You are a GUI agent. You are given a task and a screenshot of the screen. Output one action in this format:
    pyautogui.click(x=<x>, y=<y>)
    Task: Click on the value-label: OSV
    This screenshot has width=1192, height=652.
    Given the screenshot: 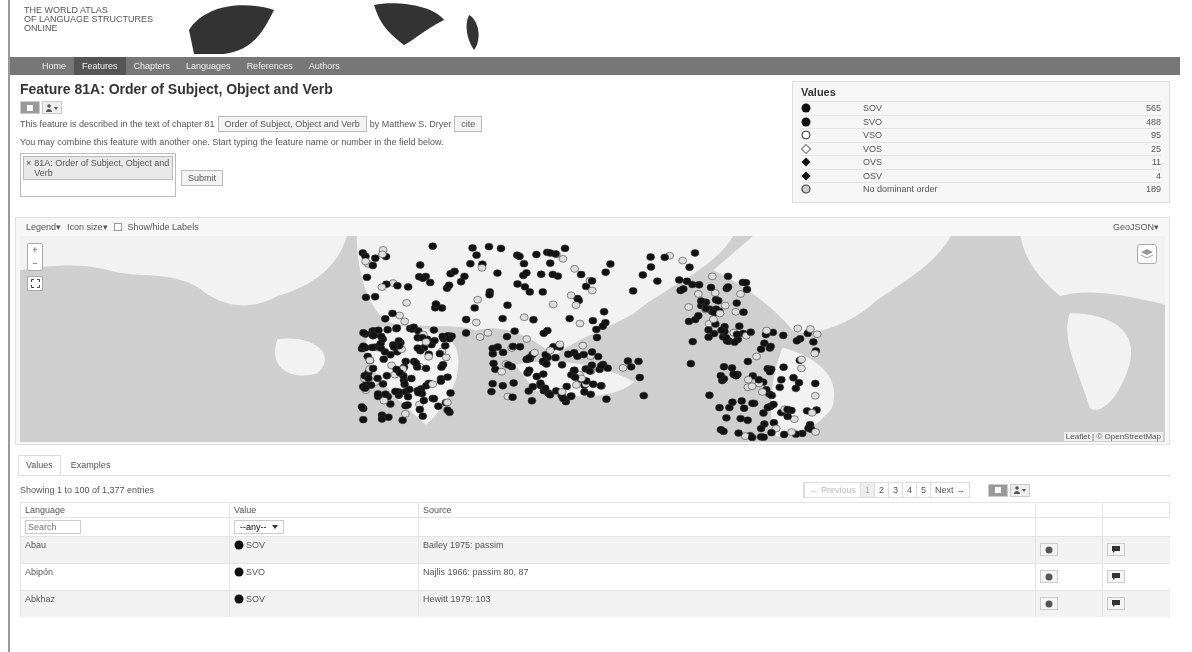 What is the action you would take?
    pyautogui.click(x=873, y=175)
    